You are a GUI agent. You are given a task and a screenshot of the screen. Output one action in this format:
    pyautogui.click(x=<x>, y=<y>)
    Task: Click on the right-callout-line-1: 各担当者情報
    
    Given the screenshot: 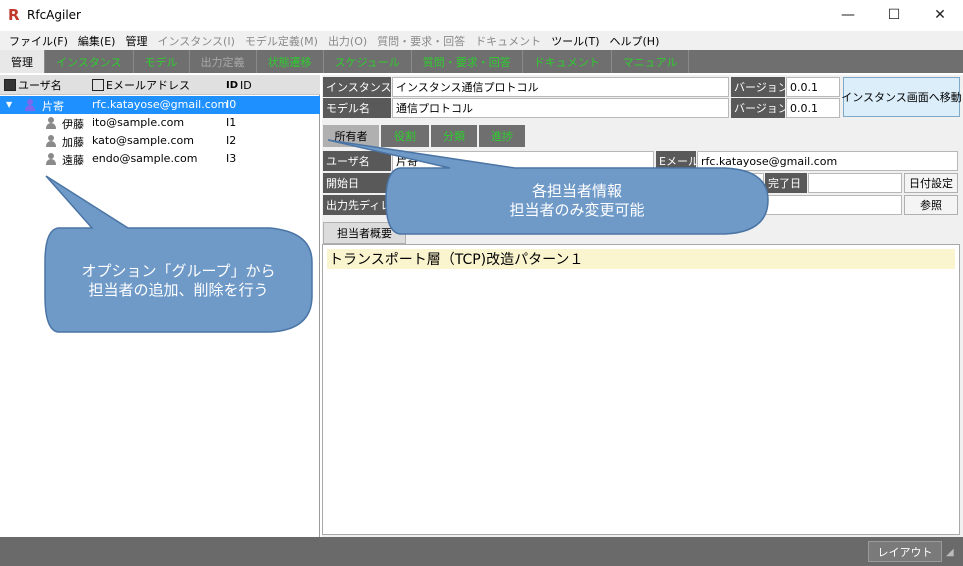 What is the action you would take?
    pyautogui.click(x=576, y=191)
    